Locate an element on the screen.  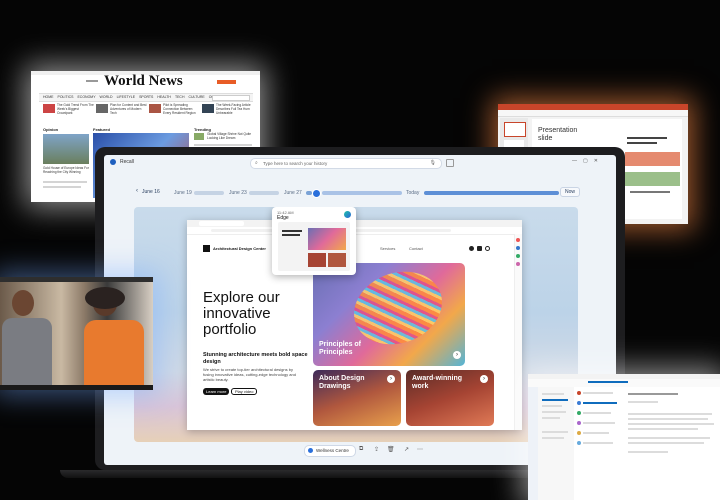
search-placeholder: Type here to search your history is located at coordinates (295, 163).